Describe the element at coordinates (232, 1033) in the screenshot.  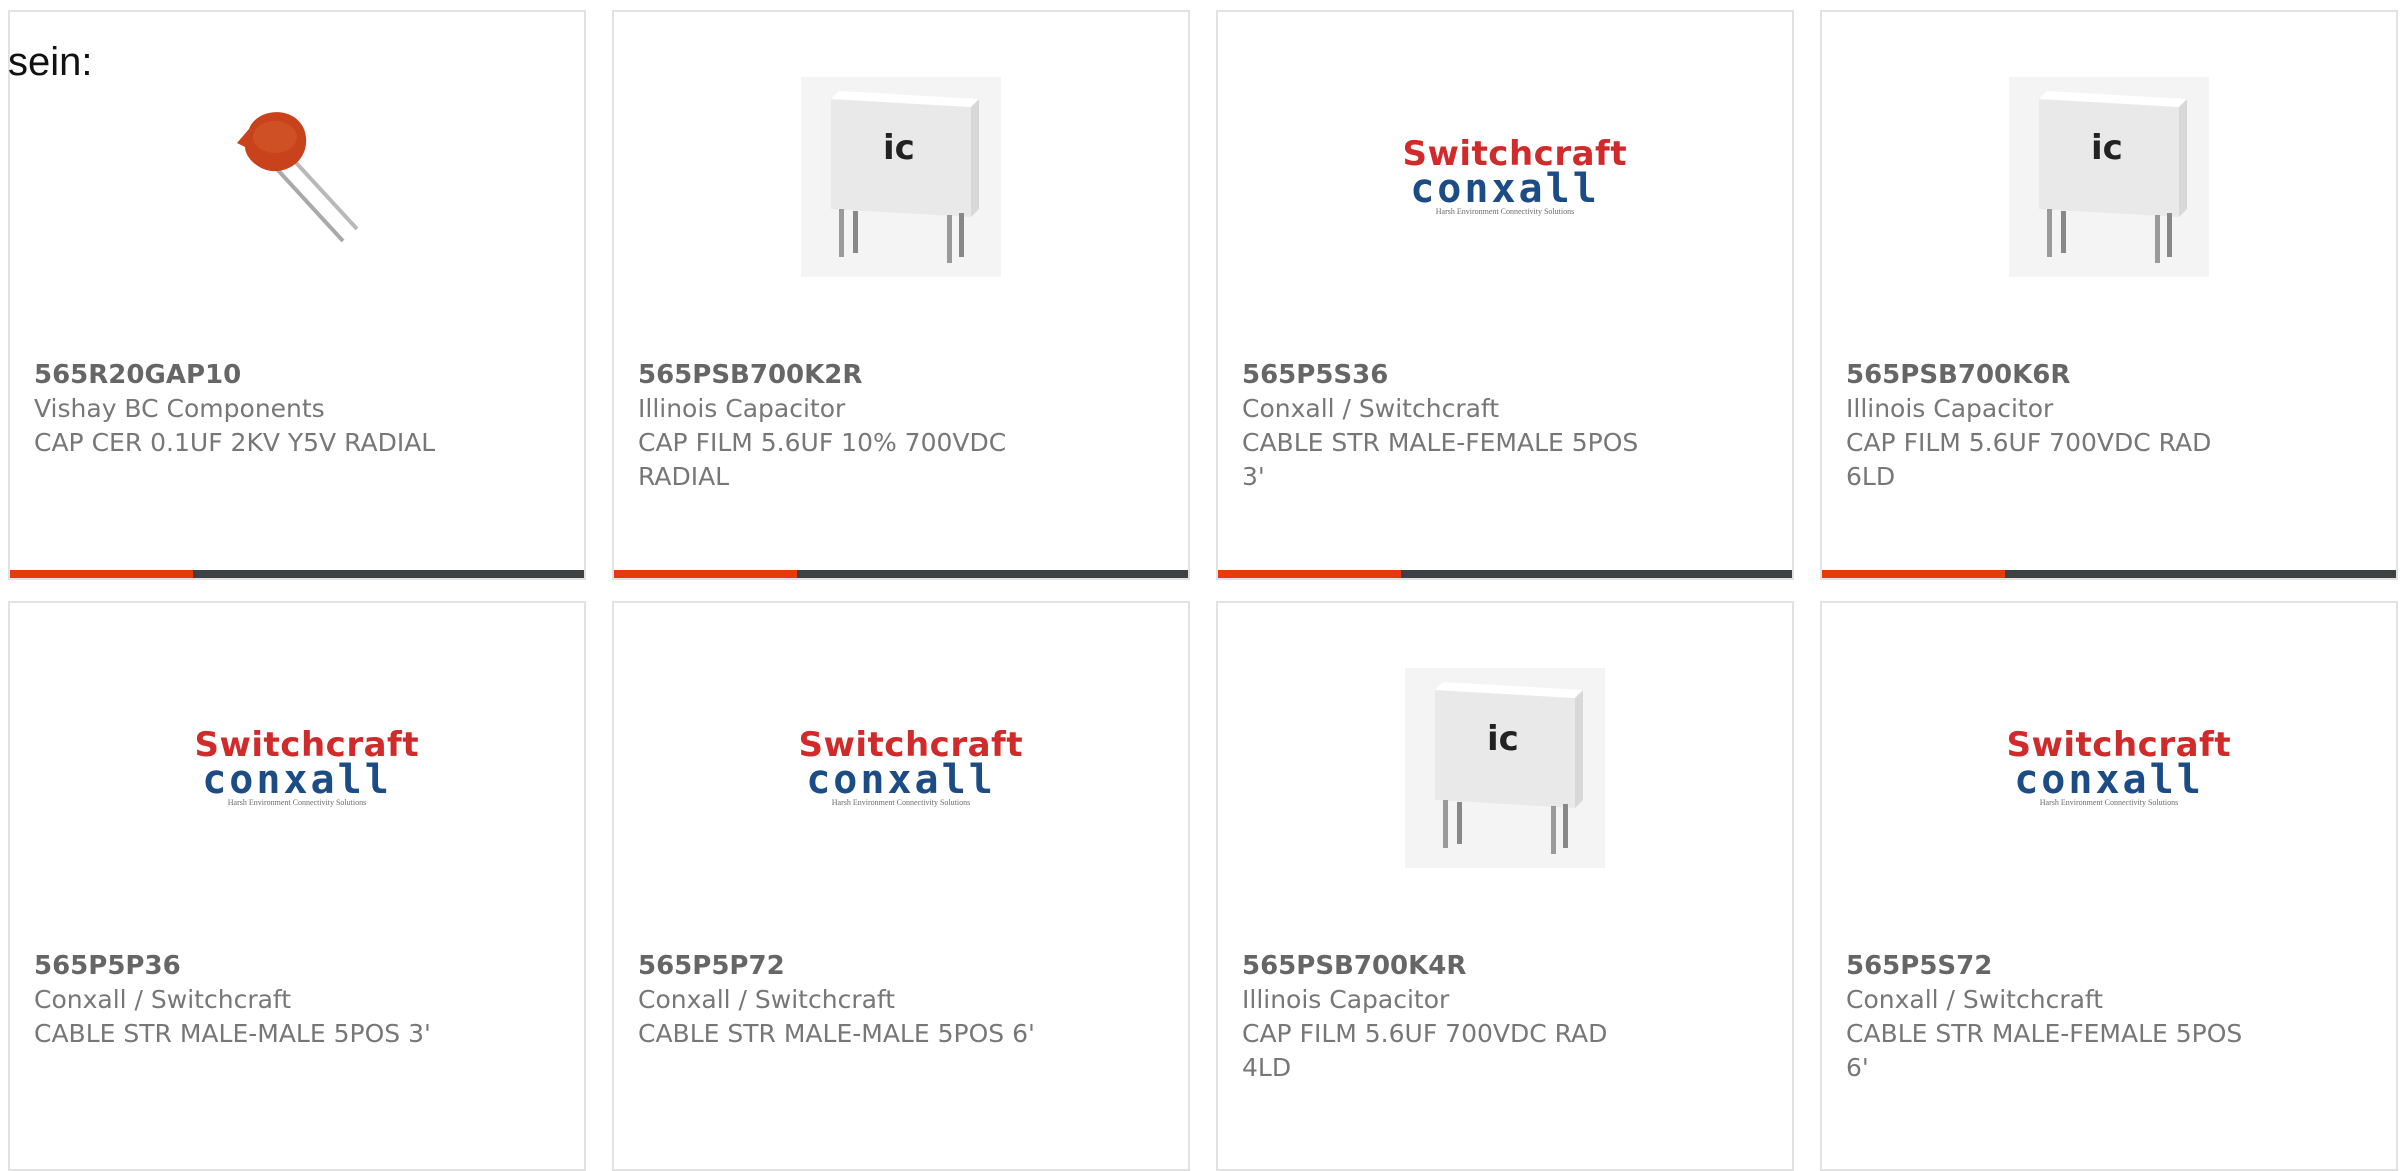
I see `product-description: CABLE STR MALE-MALE 5POS 3'` at that location.